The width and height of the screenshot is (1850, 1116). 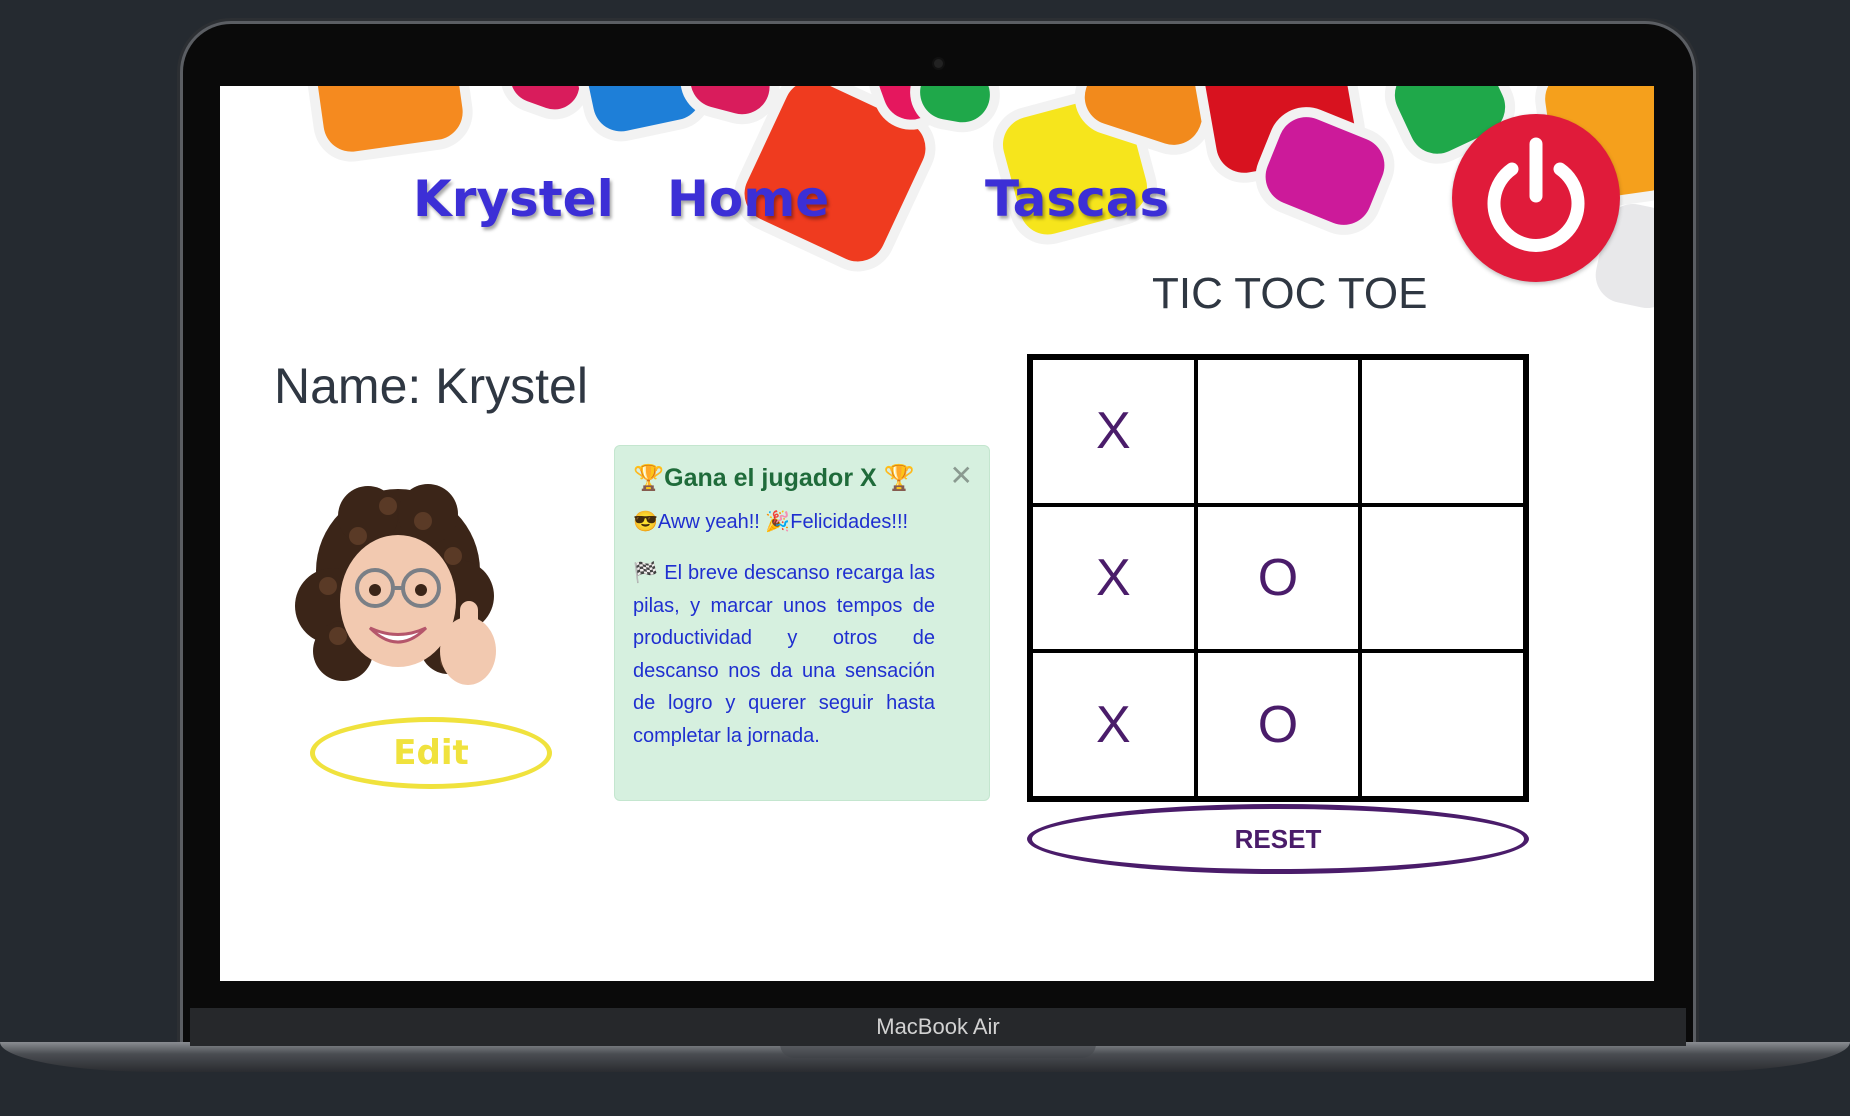 What do you see at coordinates (1536, 194) in the screenshot?
I see `power-icon` at bounding box center [1536, 194].